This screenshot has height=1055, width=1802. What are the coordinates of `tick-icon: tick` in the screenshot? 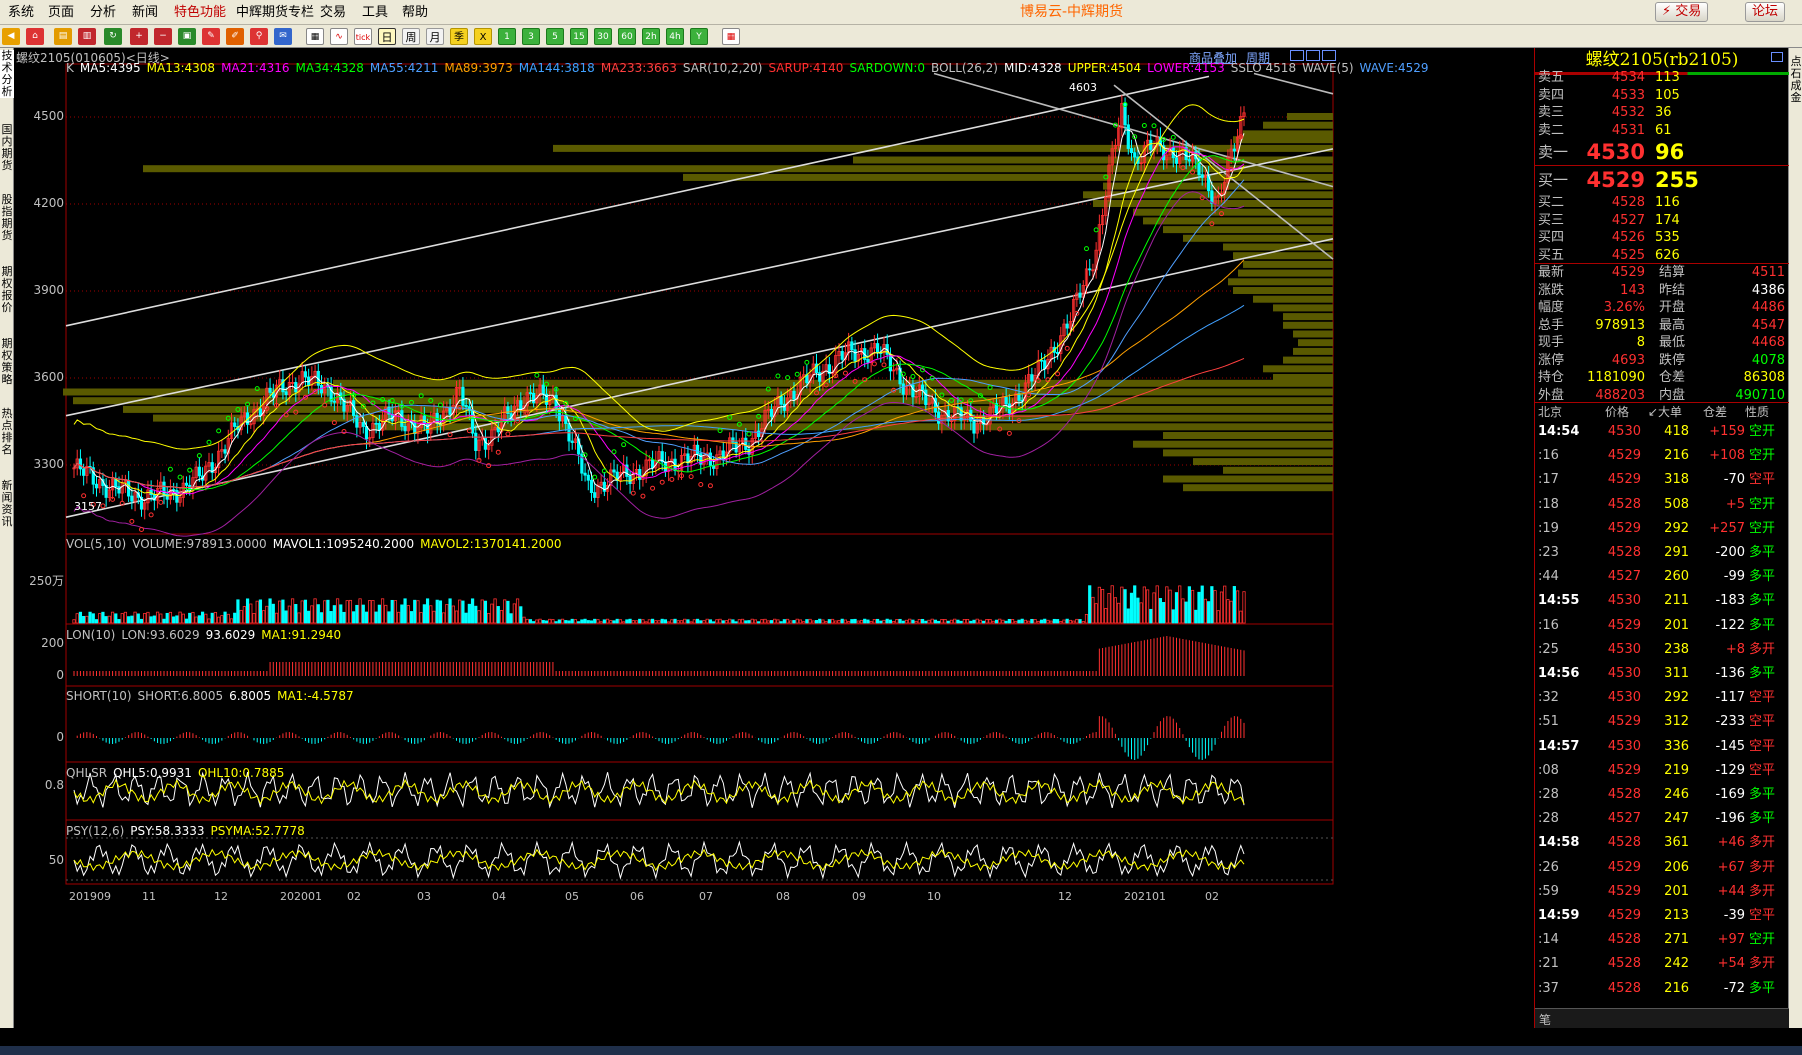 It's located at (363, 36).